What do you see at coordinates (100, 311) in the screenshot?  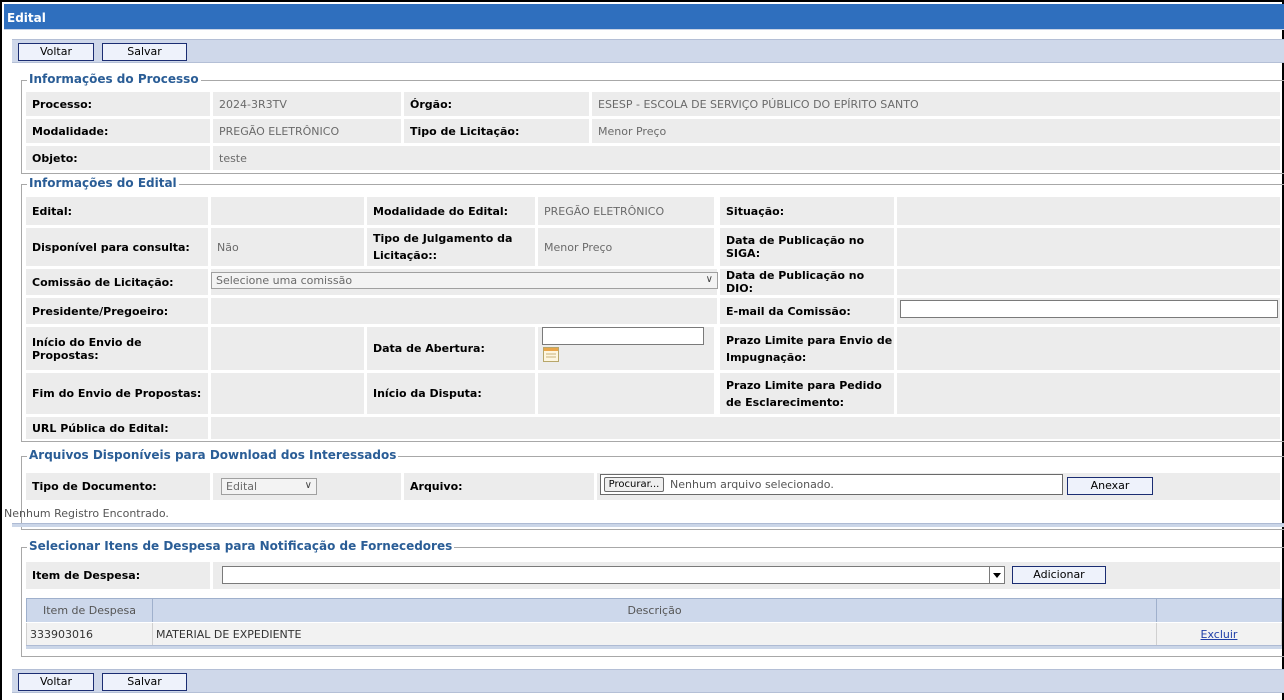 I see `presidente-label: Presidente/Pregoeiro:` at bounding box center [100, 311].